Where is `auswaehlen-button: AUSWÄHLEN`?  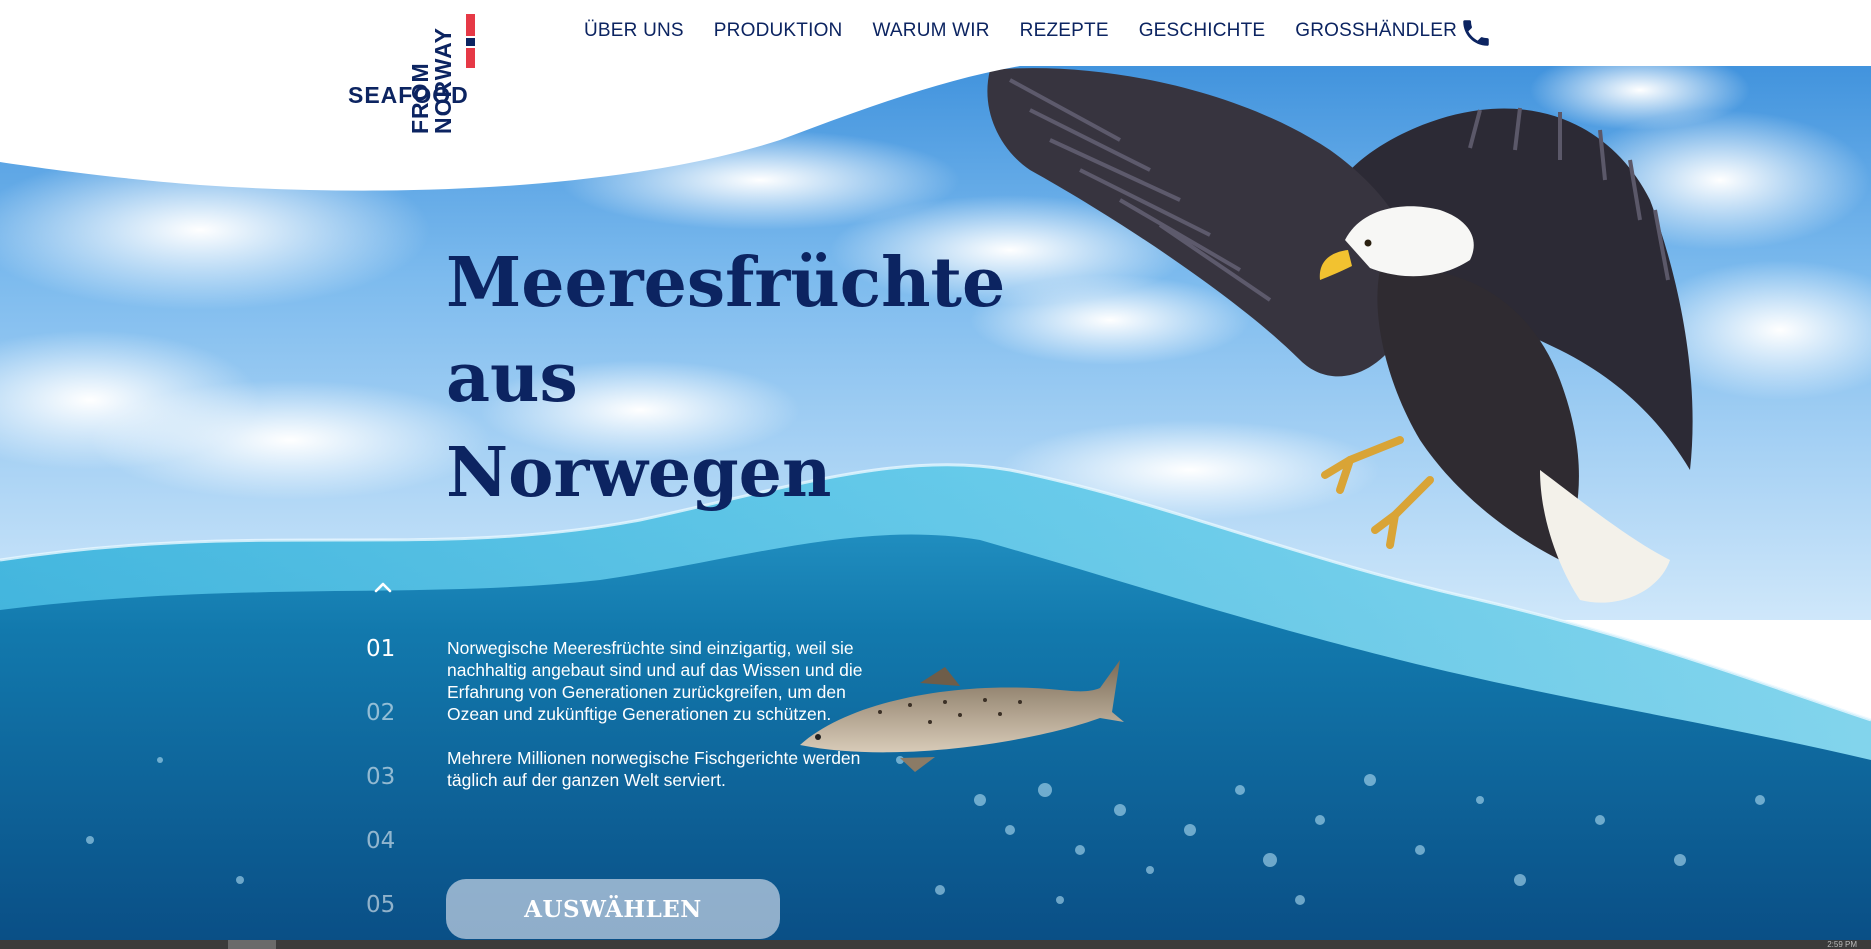 auswaehlen-button: AUSWÄHLEN is located at coordinates (613, 909).